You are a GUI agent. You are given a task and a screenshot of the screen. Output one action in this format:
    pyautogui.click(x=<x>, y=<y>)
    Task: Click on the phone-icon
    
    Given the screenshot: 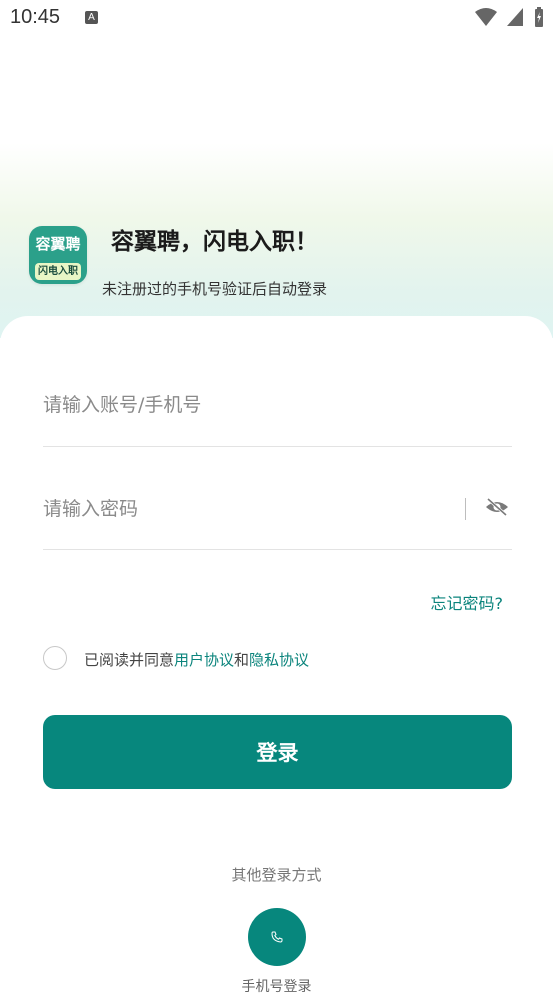 What is the action you would take?
    pyautogui.click(x=277, y=937)
    